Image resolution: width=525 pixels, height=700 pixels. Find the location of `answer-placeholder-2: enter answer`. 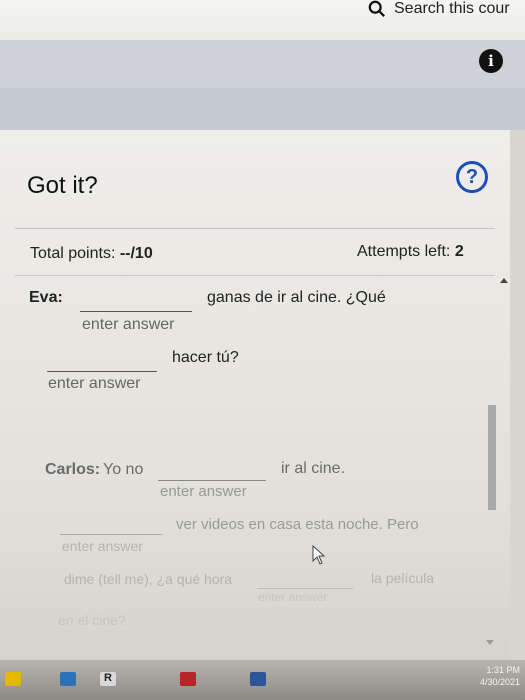

answer-placeholder-2: enter answer is located at coordinates (94, 384).